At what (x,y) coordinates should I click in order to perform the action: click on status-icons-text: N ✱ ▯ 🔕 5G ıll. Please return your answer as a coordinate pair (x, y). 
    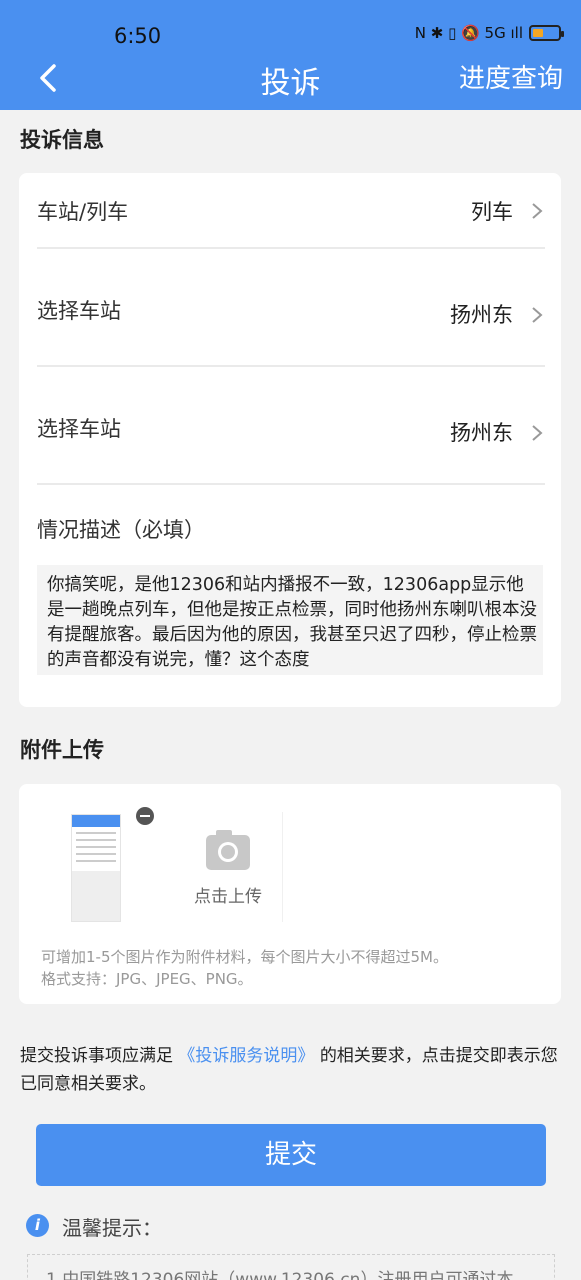
    Looking at the image, I should click on (468, 33).